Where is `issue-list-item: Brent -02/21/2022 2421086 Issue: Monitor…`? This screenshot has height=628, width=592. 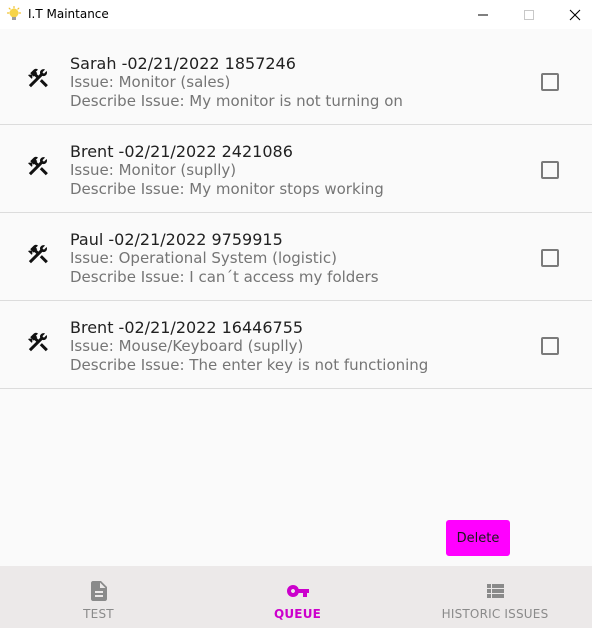
issue-list-item: Brent -02/21/2022 2421086 Issue: Monitor… is located at coordinates (296, 169).